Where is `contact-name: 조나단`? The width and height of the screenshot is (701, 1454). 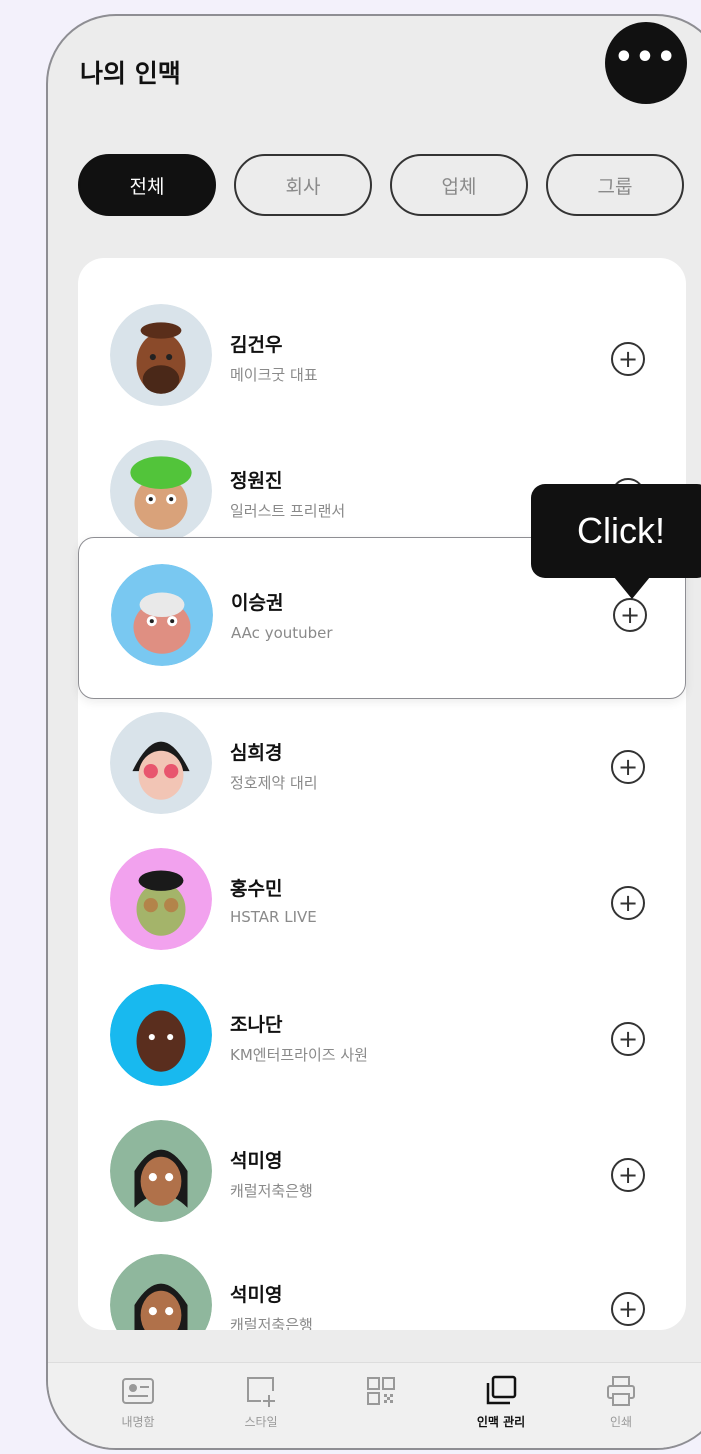
contact-name: 조나단 is located at coordinates (256, 1025).